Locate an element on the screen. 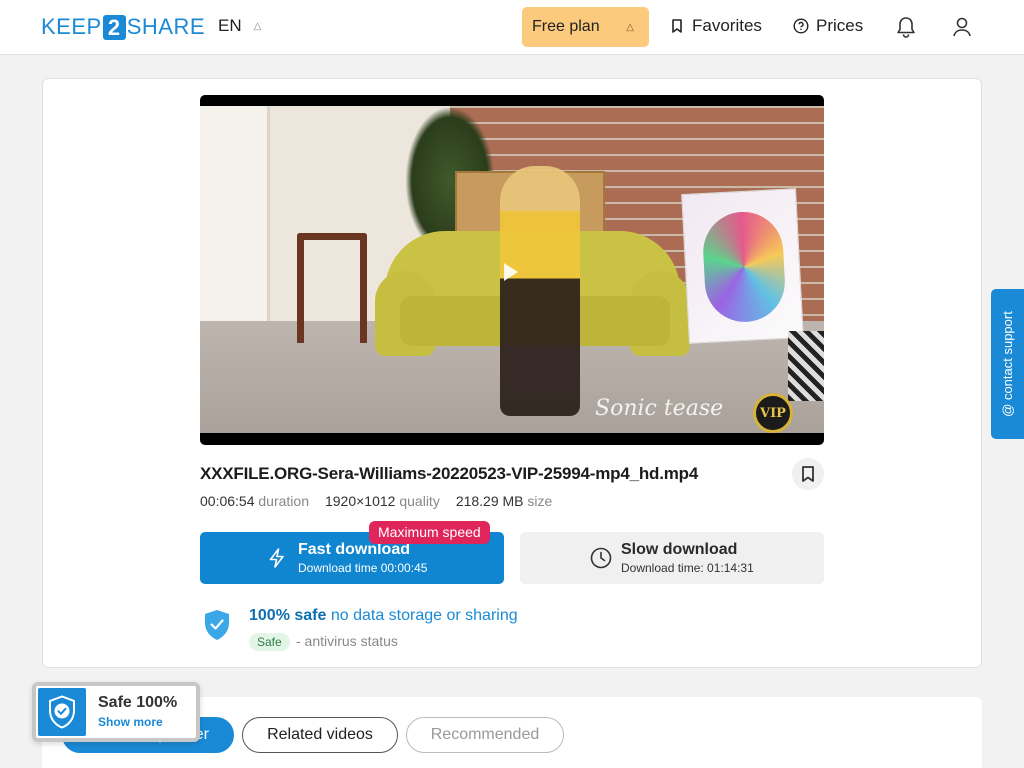  duration-info: 00:06:54 duration is located at coordinates (254, 501).